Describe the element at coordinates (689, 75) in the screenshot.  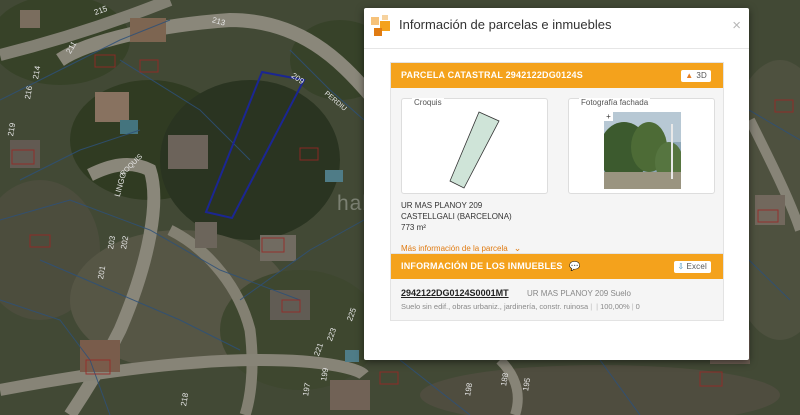
I see `cube-icon: ▲` at that location.